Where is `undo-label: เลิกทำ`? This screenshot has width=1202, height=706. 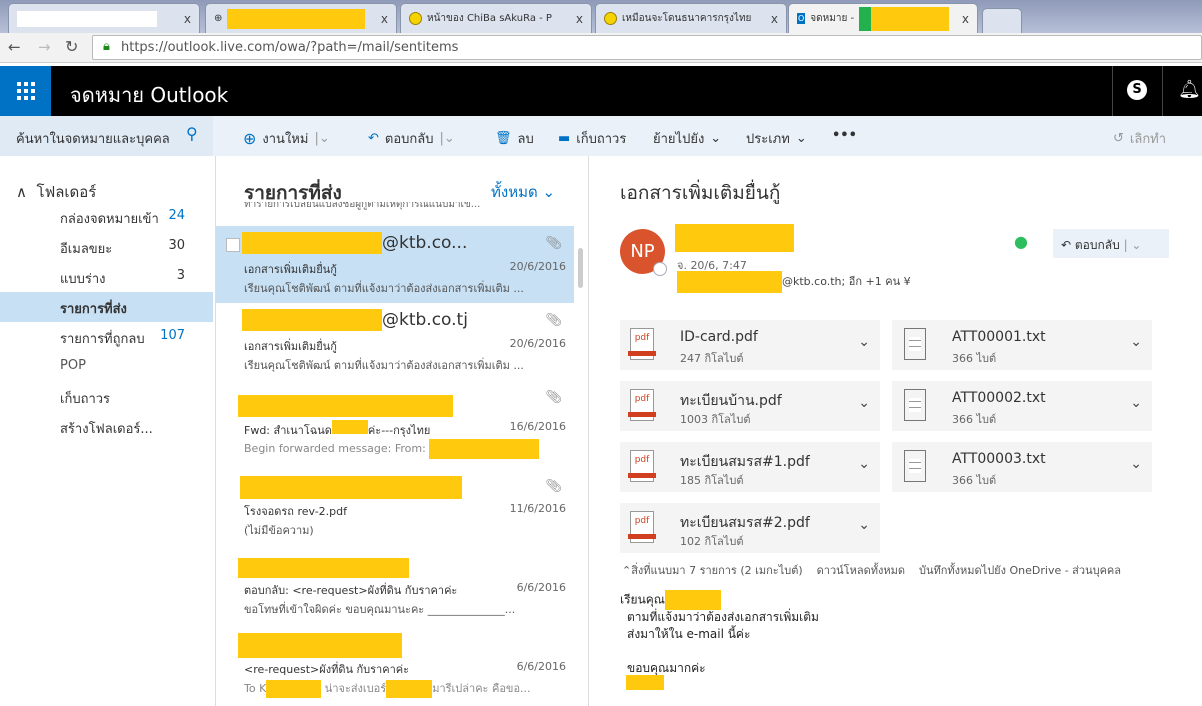 undo-label: เลิกทำ is located at coordinates (1148, 139).